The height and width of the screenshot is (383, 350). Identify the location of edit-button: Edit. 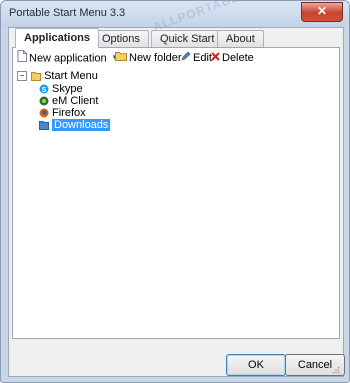
(196, 58).